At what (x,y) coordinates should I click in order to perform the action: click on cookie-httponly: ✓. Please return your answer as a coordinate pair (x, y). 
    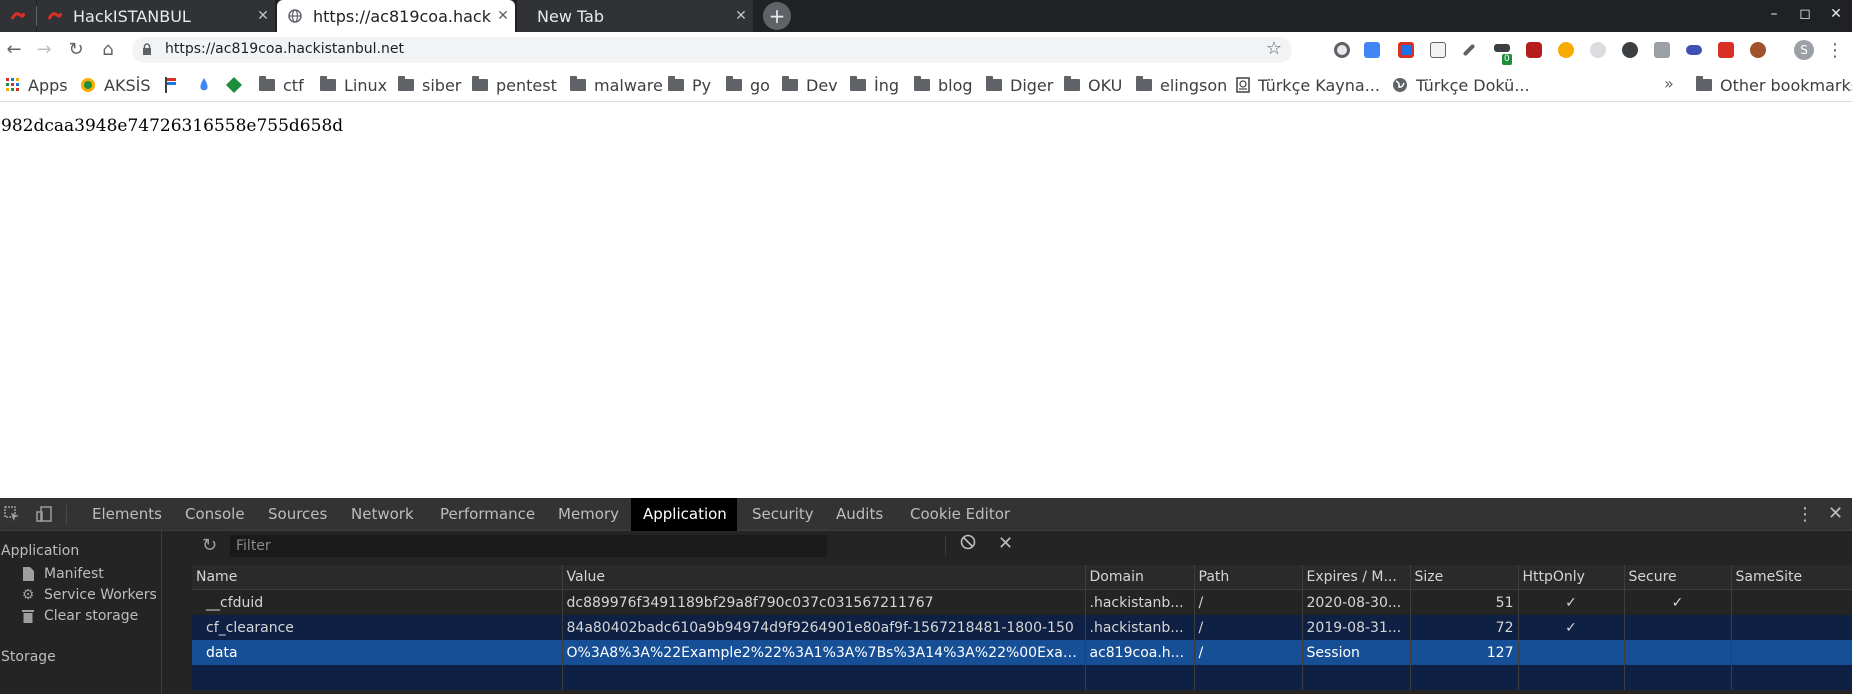
    Looking at the image, I should click on (1571, 602).